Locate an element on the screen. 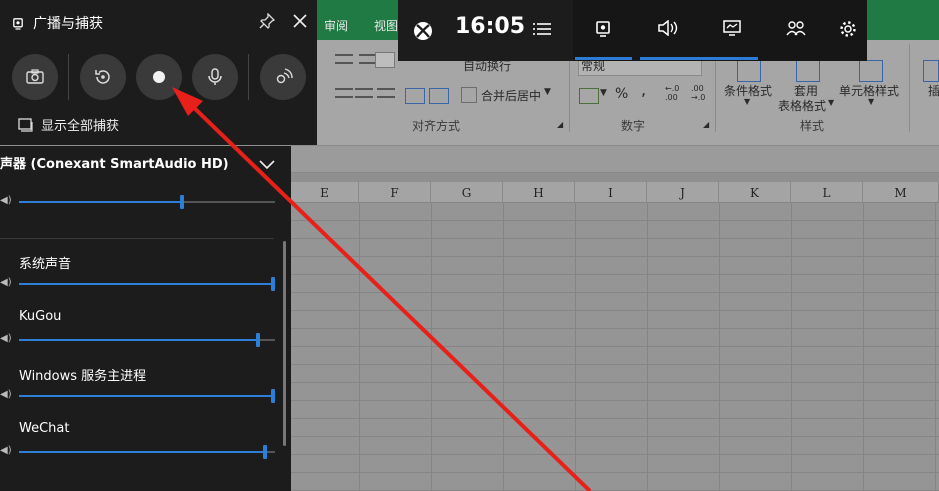  camera-icon is located at coordinates (35, 76).